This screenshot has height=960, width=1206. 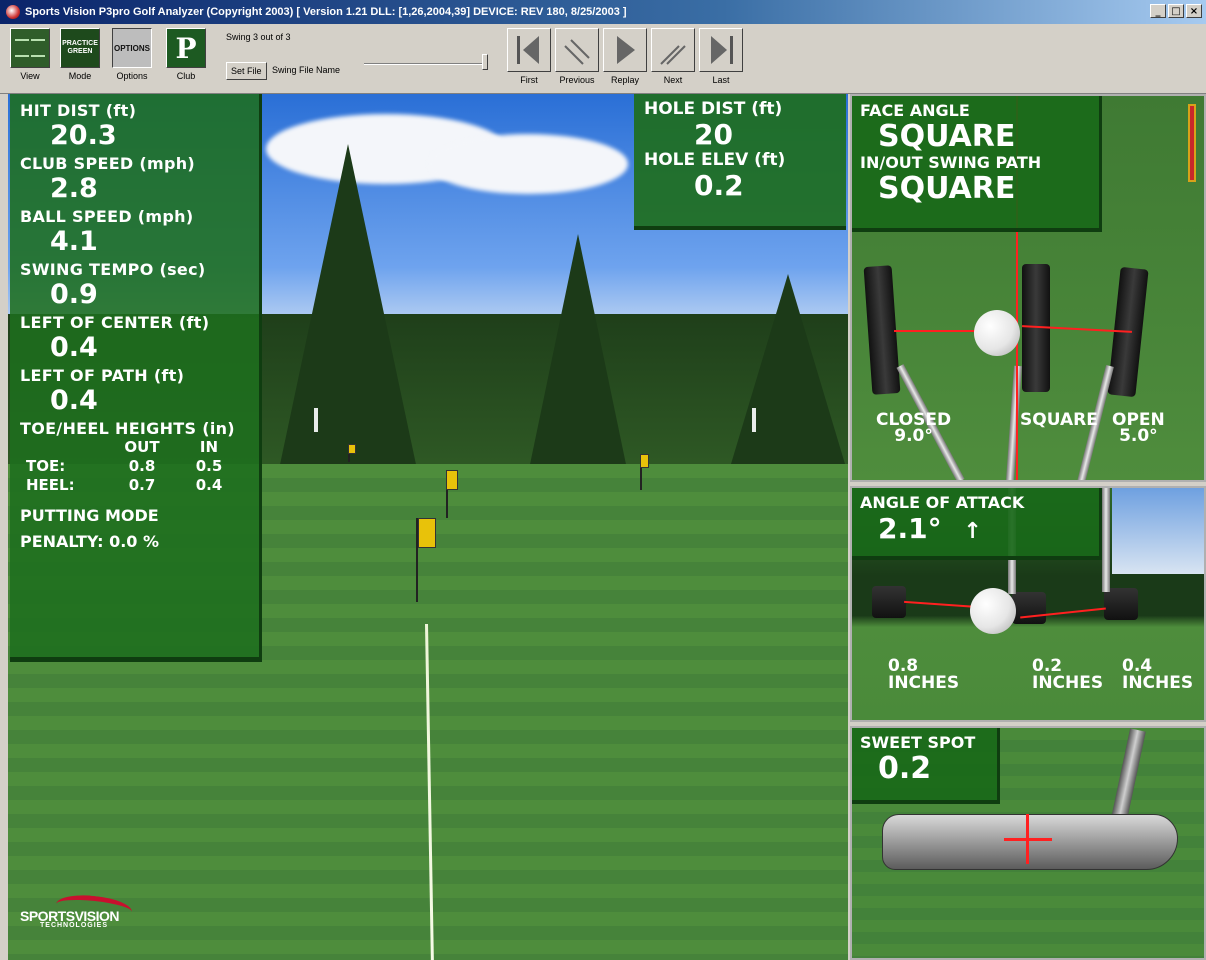 I want to click on right-inches-reading: 0.4 INCHES, so click(x=1157, y=675).